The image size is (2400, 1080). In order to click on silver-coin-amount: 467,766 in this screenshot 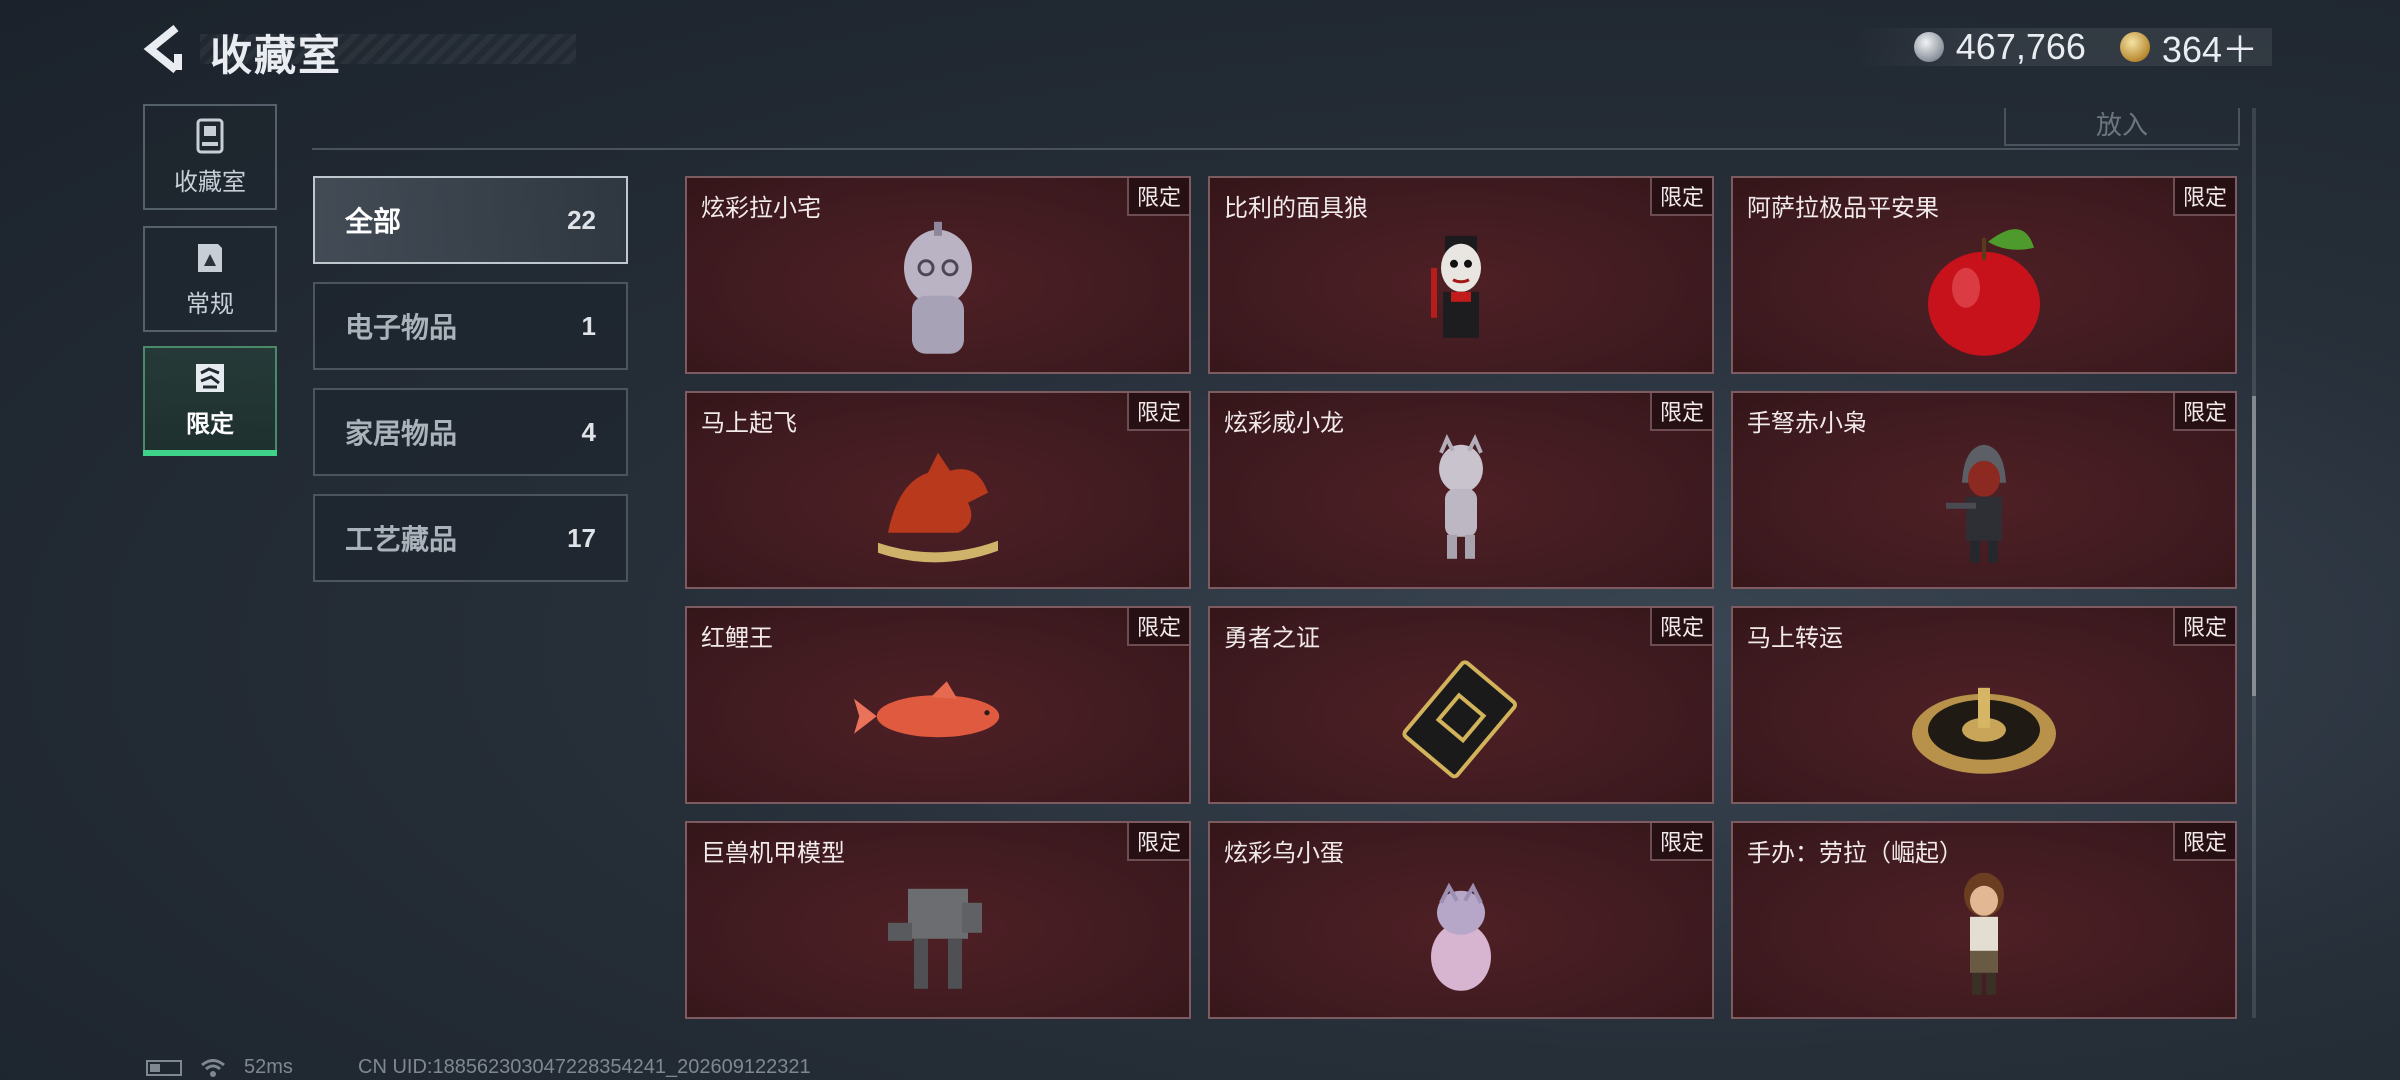, I will do `click(2020, 46)`.